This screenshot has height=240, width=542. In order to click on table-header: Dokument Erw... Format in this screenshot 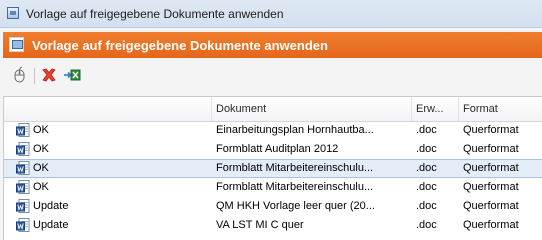, I will do `click(273, 109)`.